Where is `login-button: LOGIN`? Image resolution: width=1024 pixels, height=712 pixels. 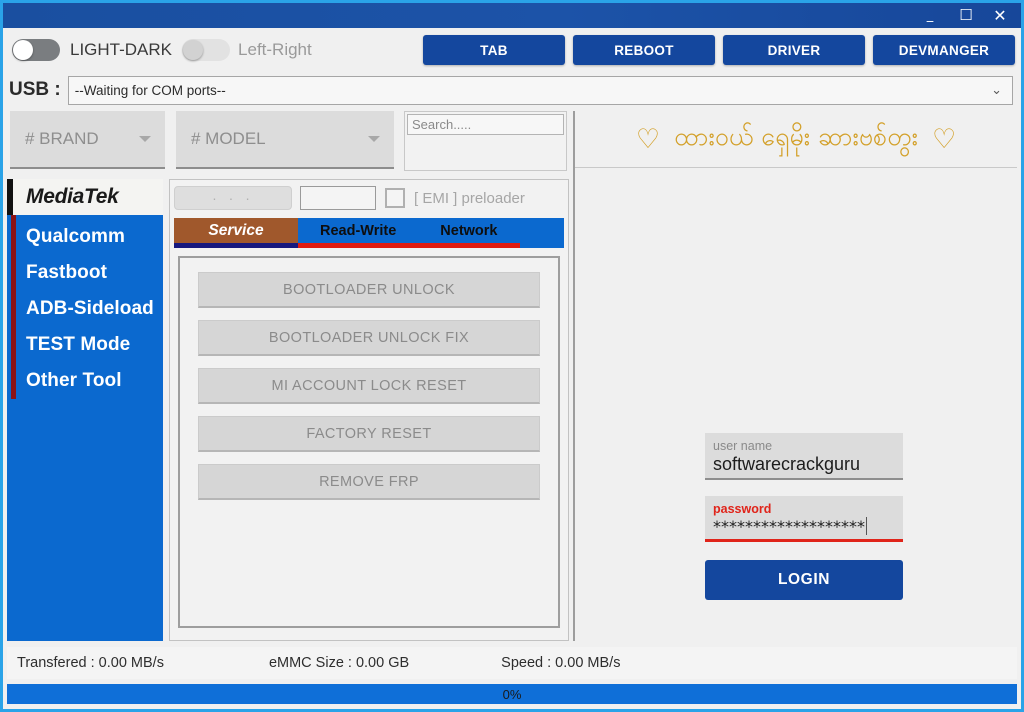
login-button: LOGIN is located at coordinates (804, 580).